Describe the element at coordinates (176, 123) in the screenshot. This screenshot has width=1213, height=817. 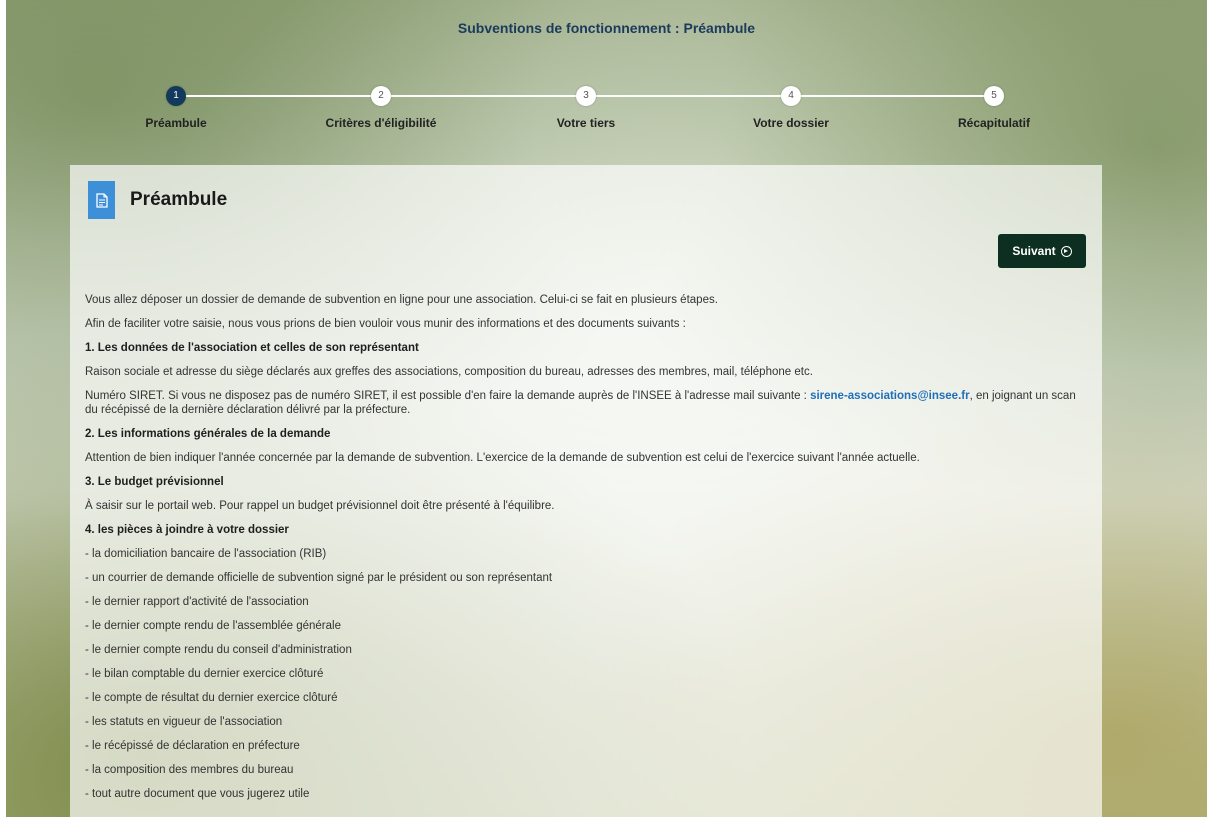
I see `step-label-preambule: Préambule` at that location.